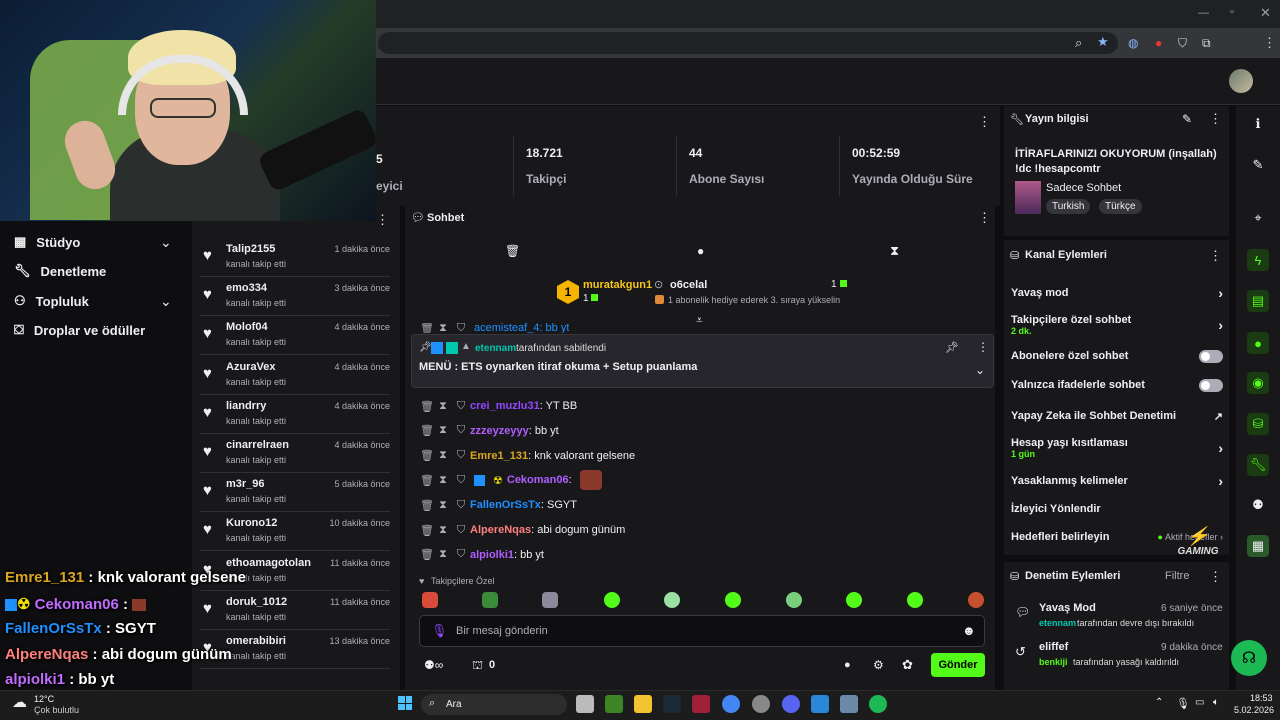 This screenshot has width=1280, height=720. What do you see at coordinates (19, 702) in the screenshot?
I see `weather-icon: ☁` at bounding box center [19, 702].